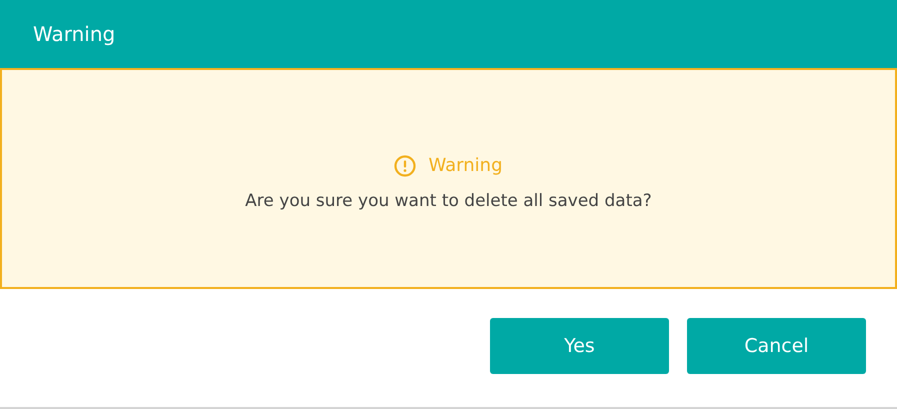 The width and height of the screenshot is (897, 409). What do you see at coordinates (405, 165) in the screenshot?
I see `exclamation-icon` at bounding box center [405, 165].